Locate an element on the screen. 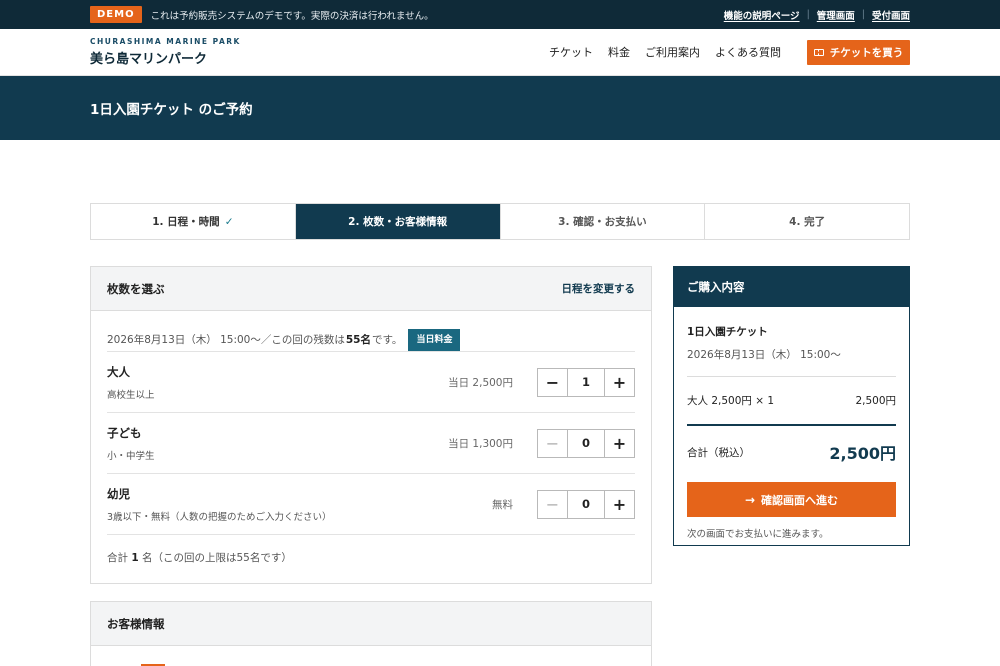  infant-quantity-value: 0 is located at coordinates (586, 504).